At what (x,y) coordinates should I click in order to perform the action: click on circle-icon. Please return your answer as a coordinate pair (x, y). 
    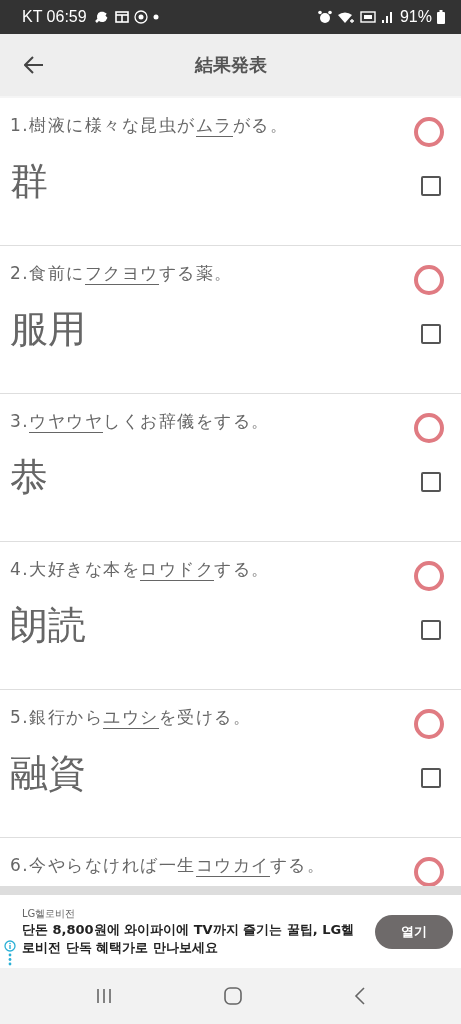
    Looking at the image, I should click on (140, 17).